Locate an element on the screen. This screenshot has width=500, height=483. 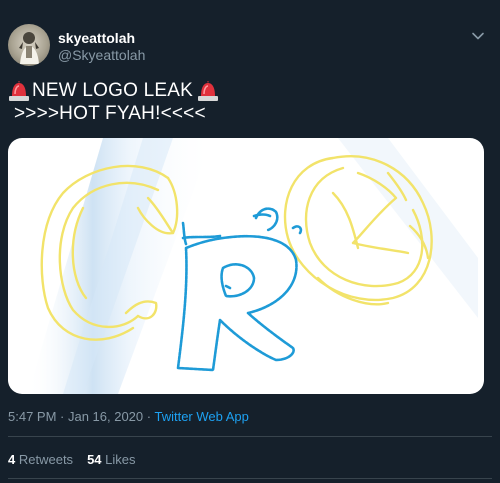
tweet-line-2: >>>>HOT FYAH!<<<< is located at coordinates (110, 113).